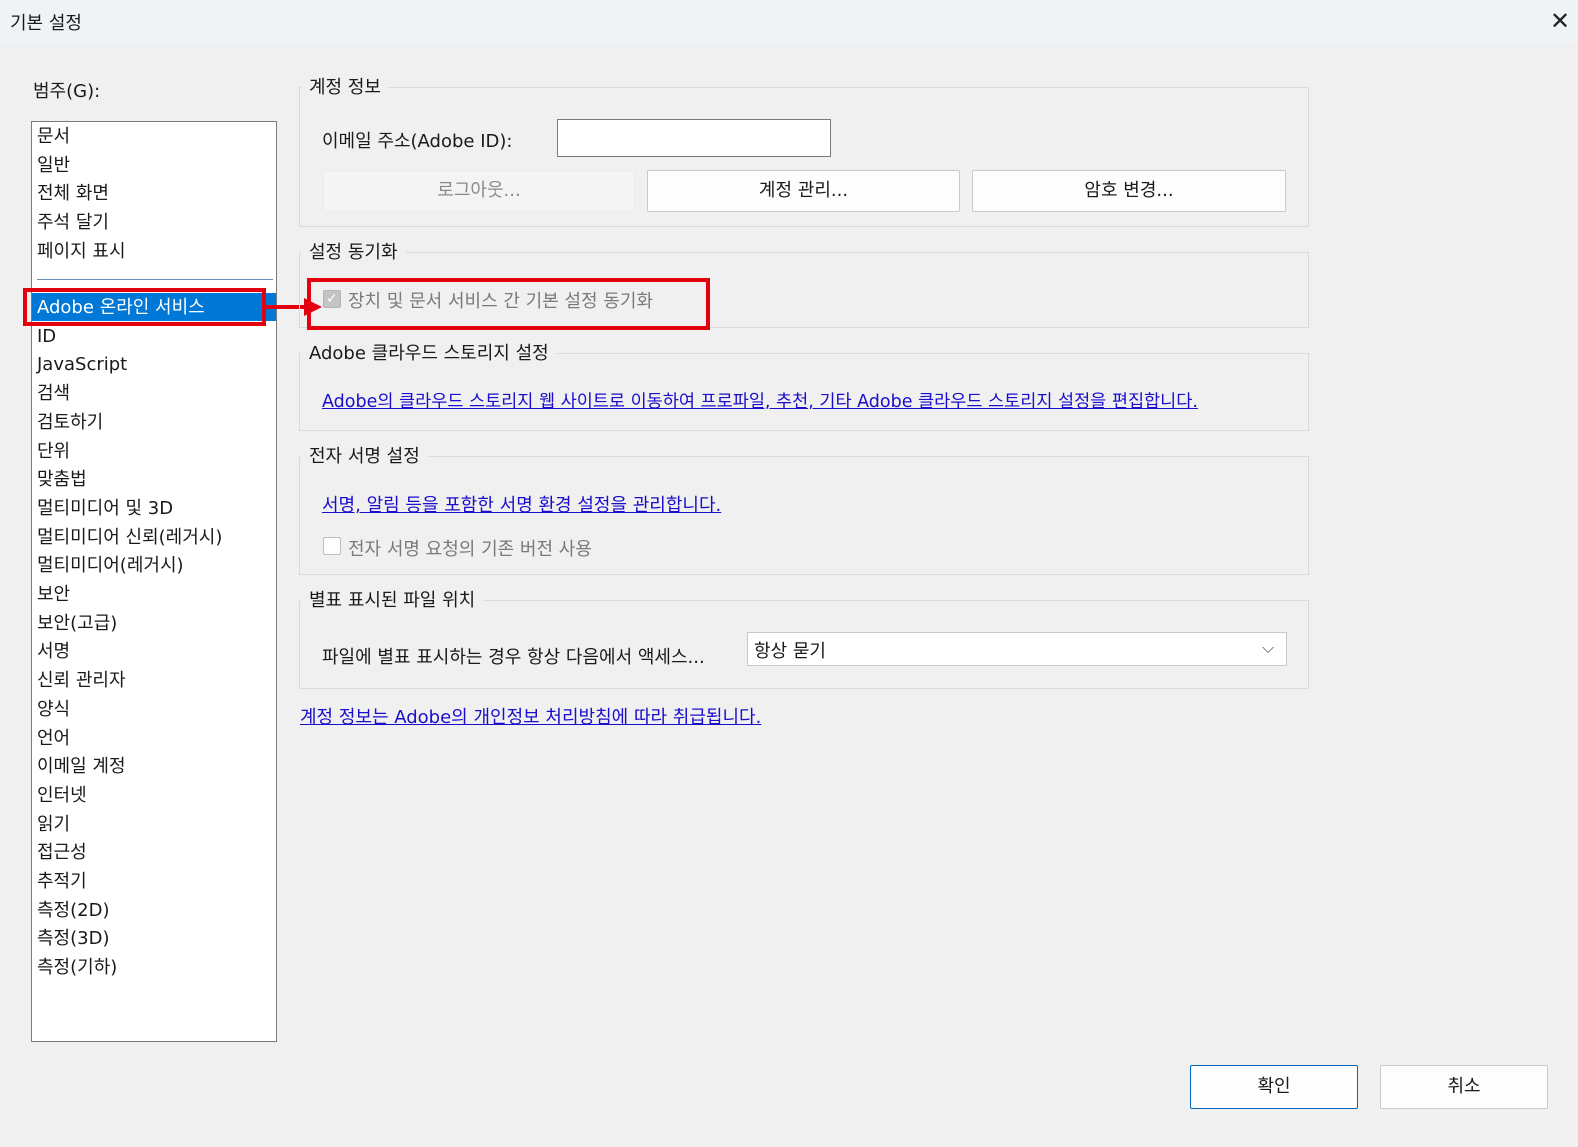  Describe the element at coordinates (1464, 1087) in the screenshot. I see `cancel-button: 취소` at that location.